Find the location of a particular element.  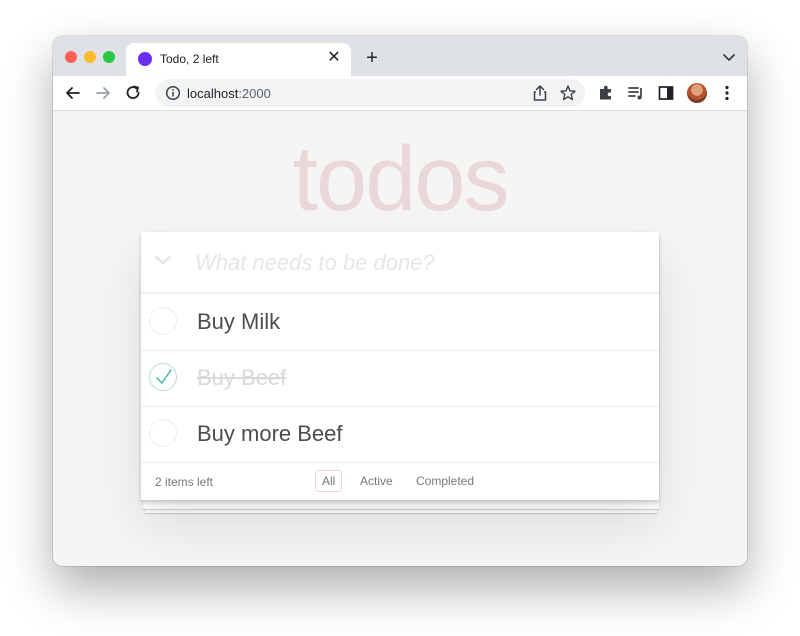

tab-search-chevron-icon is located at coordinates (729, 57).